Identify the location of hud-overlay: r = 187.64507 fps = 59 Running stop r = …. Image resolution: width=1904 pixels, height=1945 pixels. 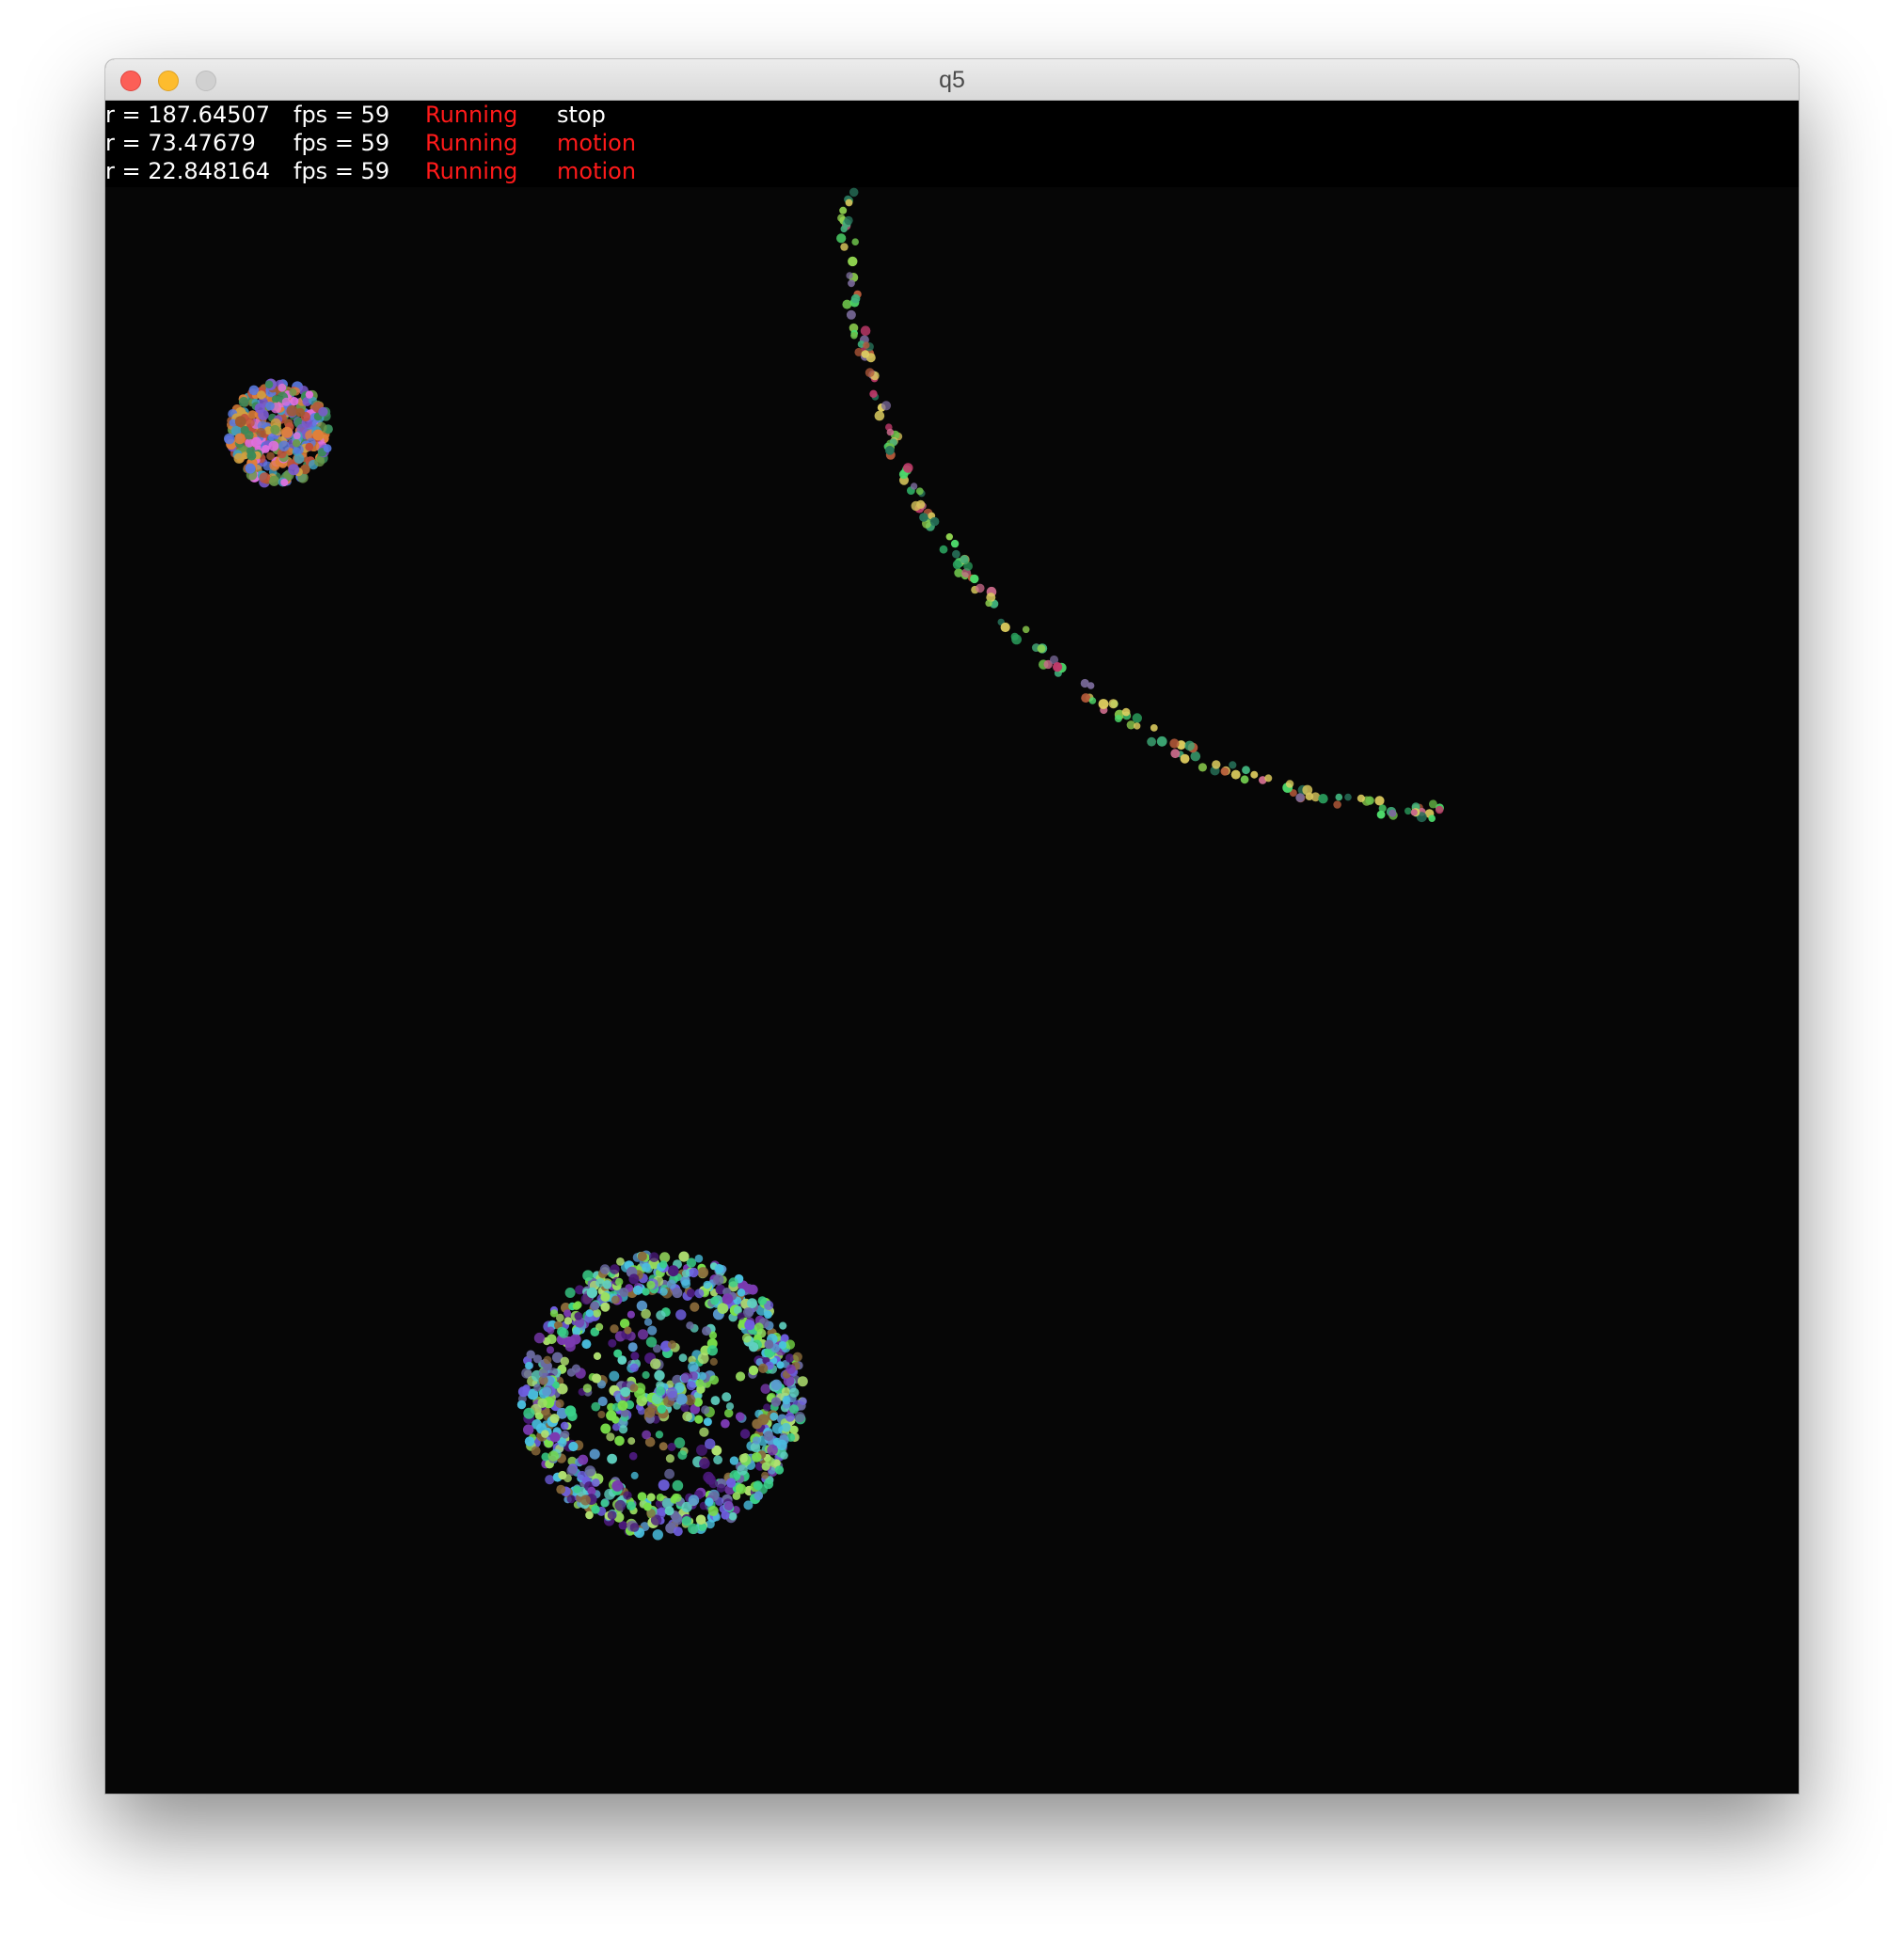
(952, 144).